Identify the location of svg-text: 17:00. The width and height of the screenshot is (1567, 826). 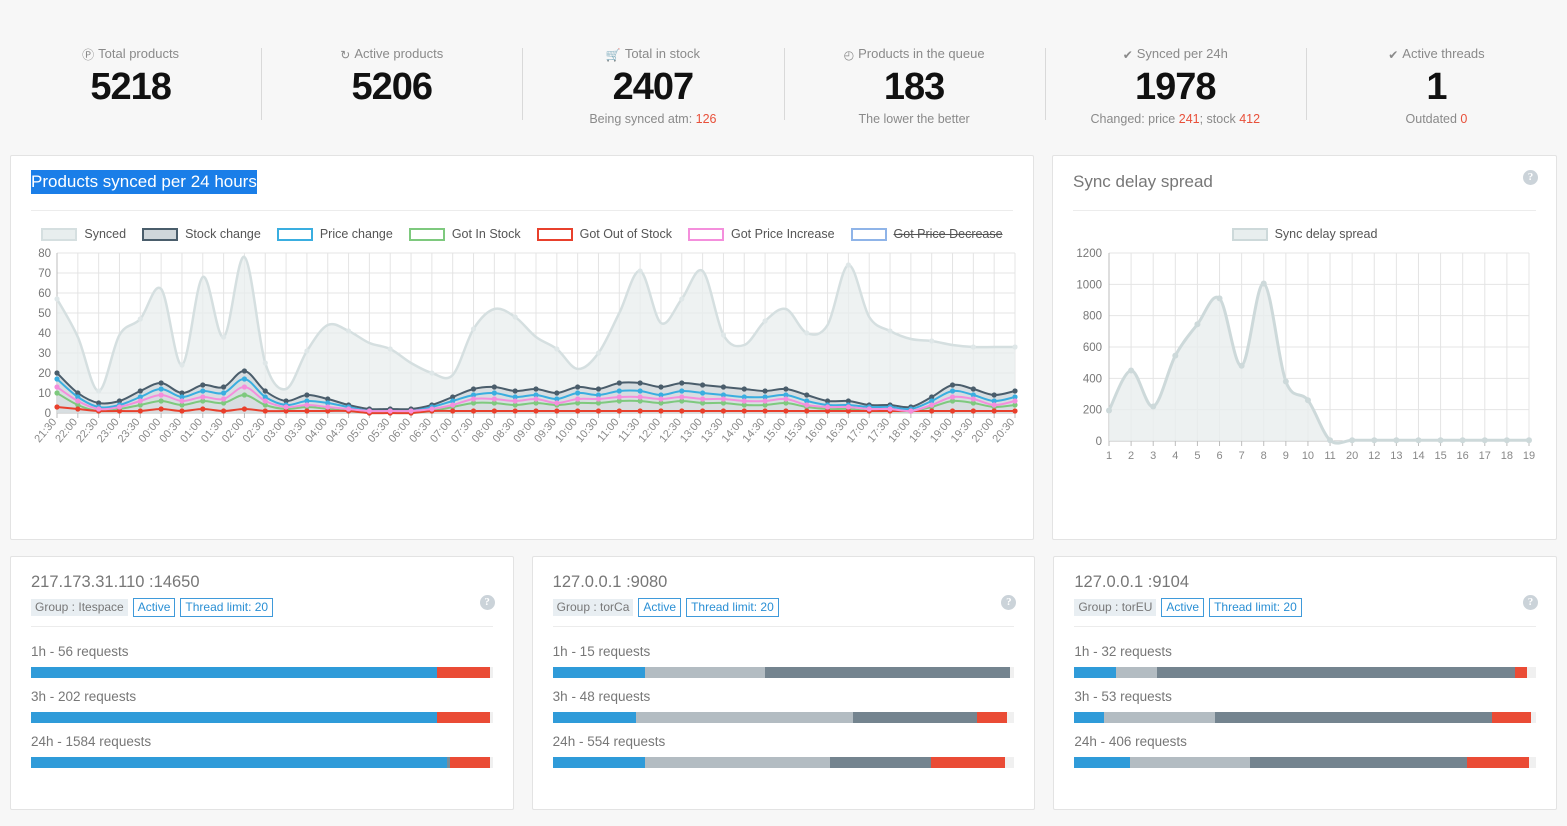
(858, 430).